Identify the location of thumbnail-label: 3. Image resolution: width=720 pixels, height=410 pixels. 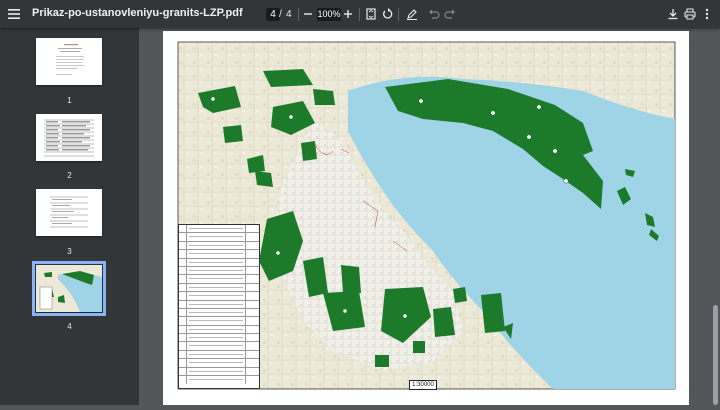
(69, 251).